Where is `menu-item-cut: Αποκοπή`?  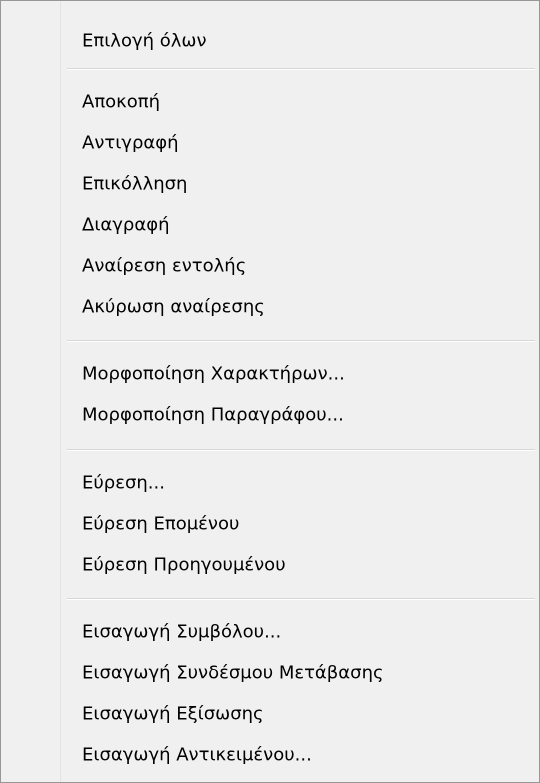
menu-item-cut: Αποκοπή is located at coordinates (270, 102).